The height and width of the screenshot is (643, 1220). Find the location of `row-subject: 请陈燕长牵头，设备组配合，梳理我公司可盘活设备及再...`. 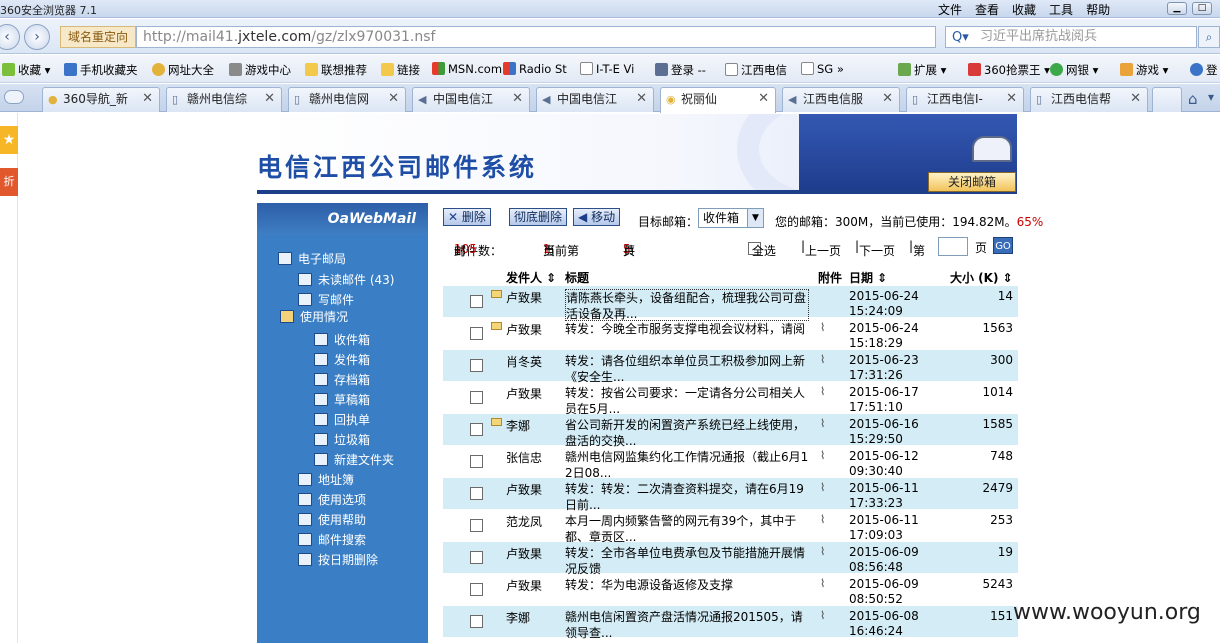

row-subject: 请陈燕长牵头，设备组配合，梳理我公司可盘活设备及再... is located at coordinates (687, 305).